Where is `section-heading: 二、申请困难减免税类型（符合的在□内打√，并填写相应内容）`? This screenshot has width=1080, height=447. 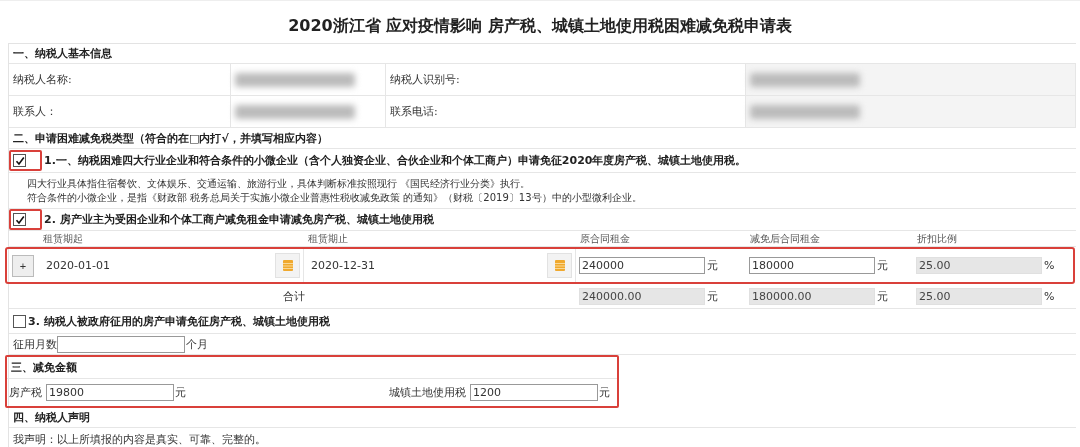
section-heading: 二、申请困难减免税类型（符合的在□内打√，并填写相应内容） is located at coordinates (170, 138).